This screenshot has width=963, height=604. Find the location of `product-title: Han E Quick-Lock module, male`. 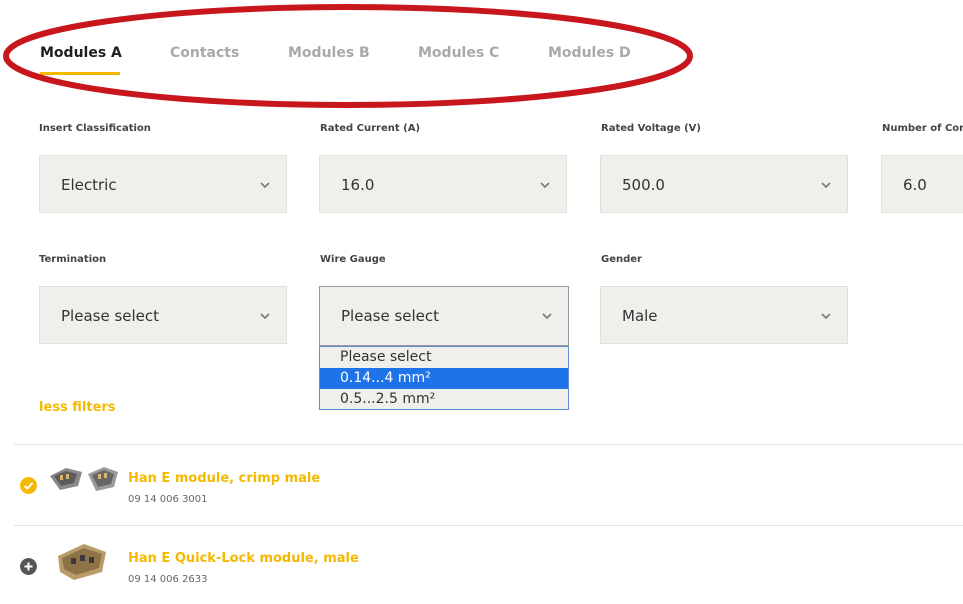

product-title: Han E Quick-Lock module, male is located at coordinates (243, 558).